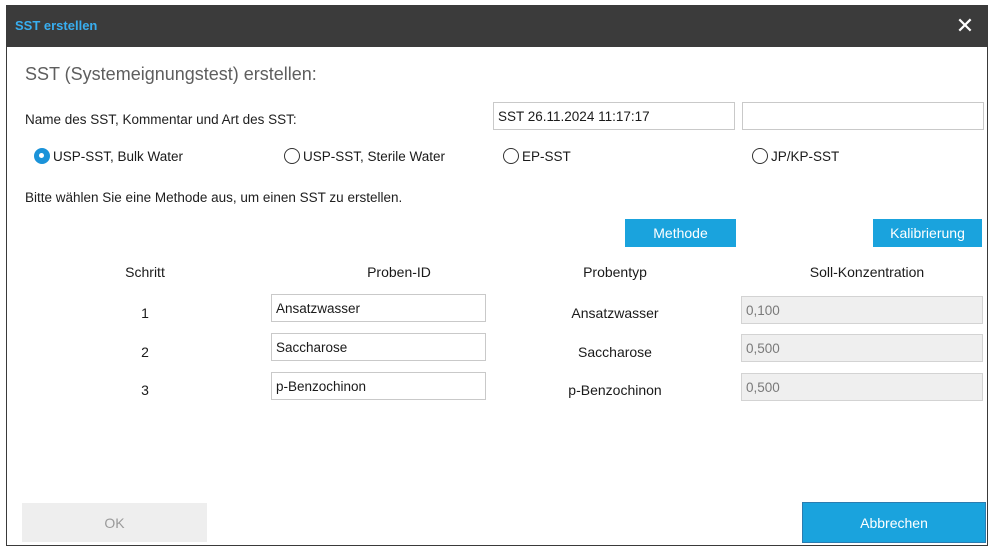 The image size is (992, 550). I want to click on name-section-label: Name des SST, Kommentar und Art des SST:, so click(161, 119).